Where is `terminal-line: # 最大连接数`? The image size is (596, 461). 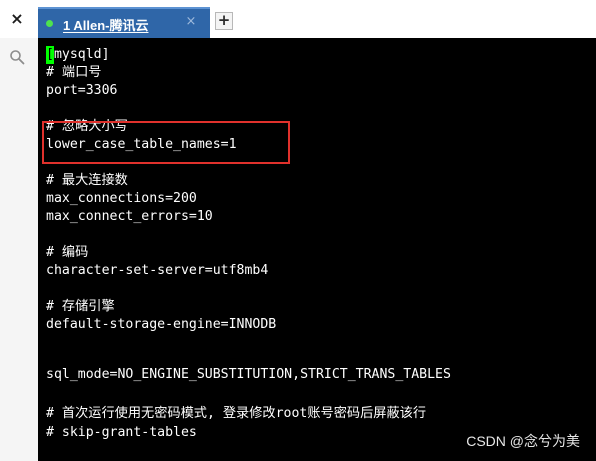
terminal-line: # 最大连接数 is located at coordinates (87, 180).